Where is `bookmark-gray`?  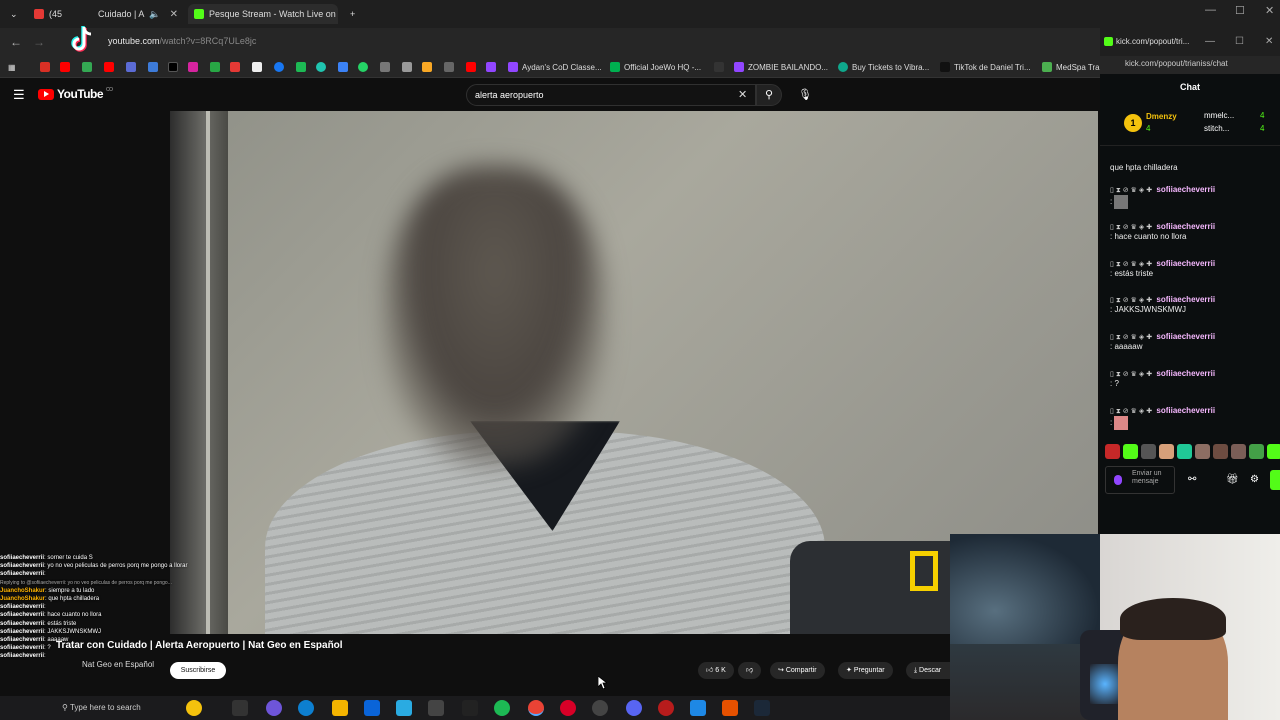
bookmark-gray is located at coordinates (385, 67).